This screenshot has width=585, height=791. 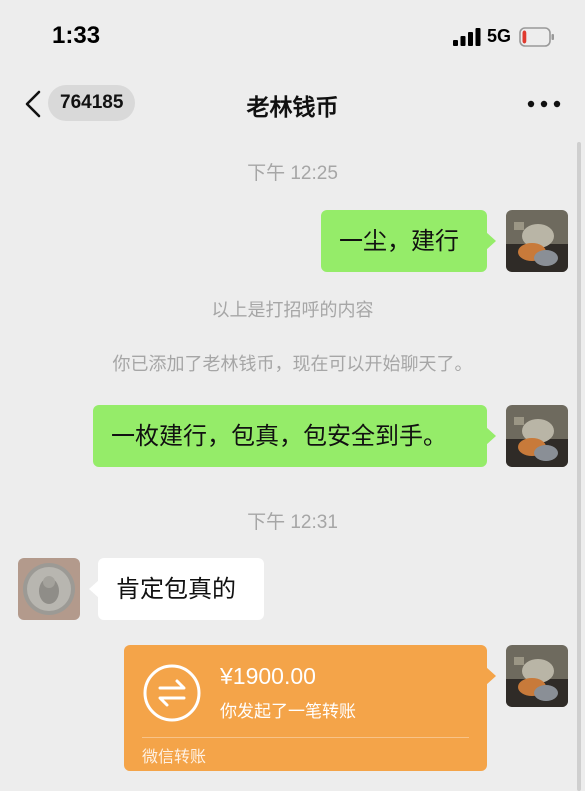 I want to click on outgoing-message: 一尘，建行, so click(x=408, y=241).